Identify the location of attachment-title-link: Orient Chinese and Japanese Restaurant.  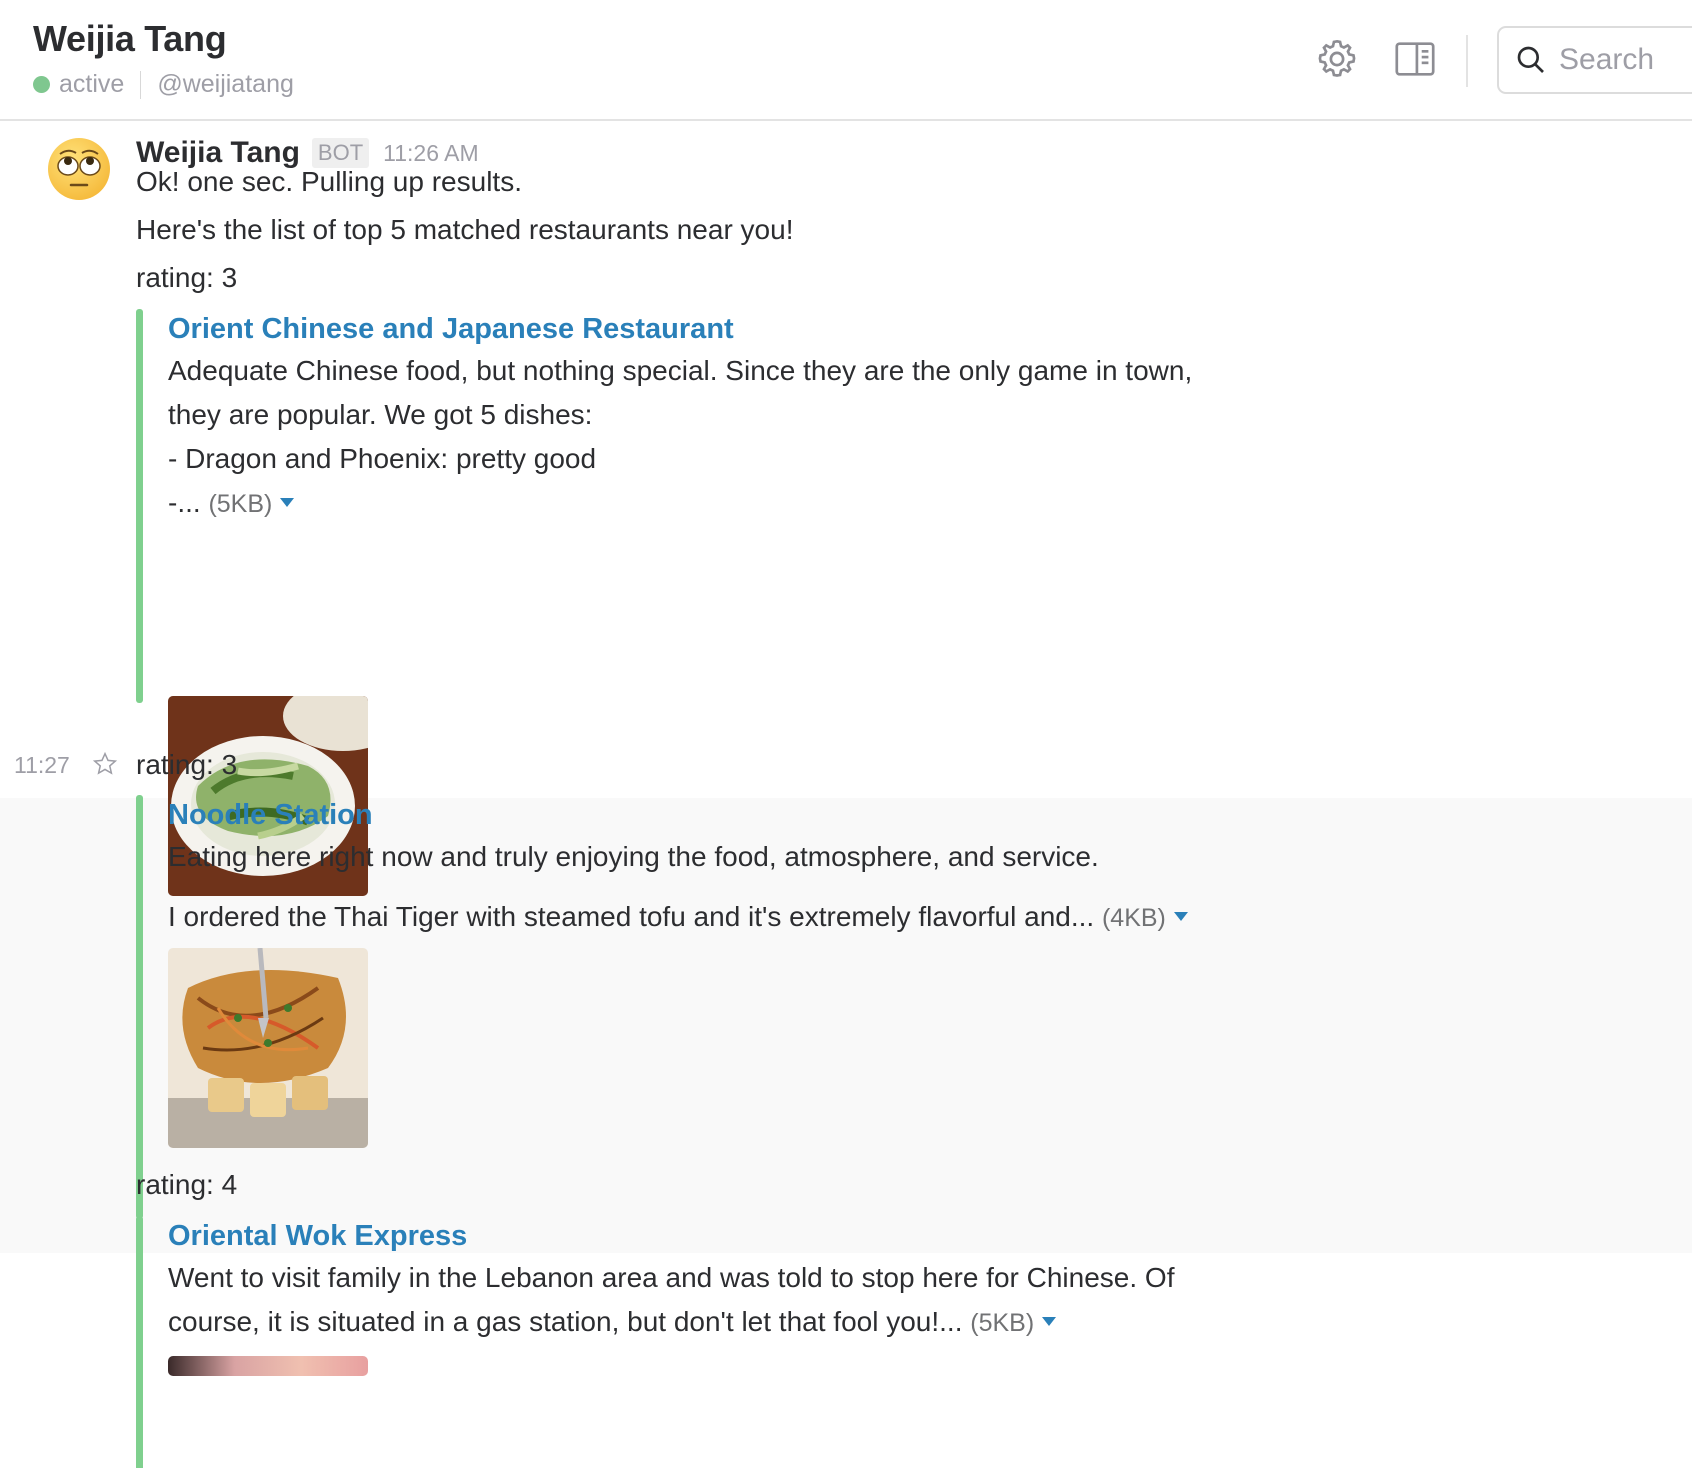
(451, 329).